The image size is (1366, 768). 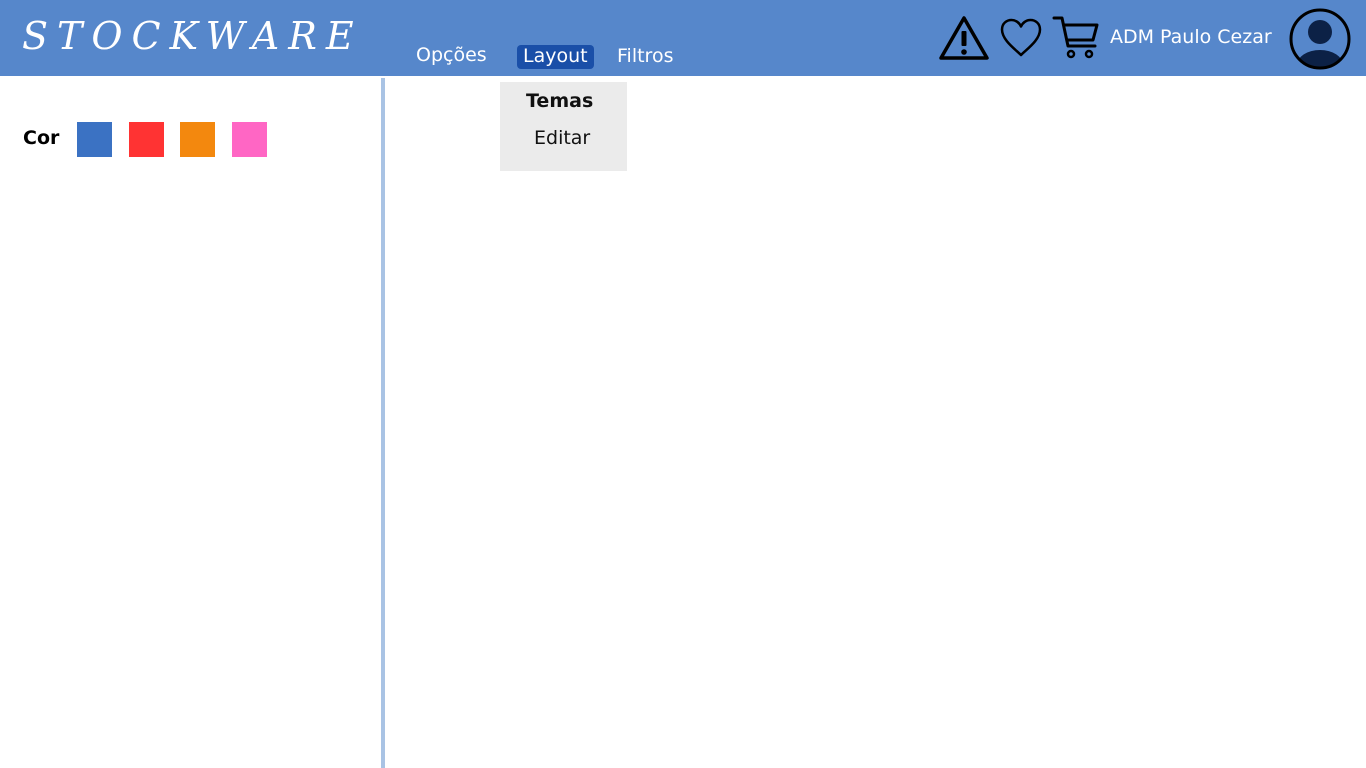 I want to click on color-label: Cor, so click(x=41, y=138).